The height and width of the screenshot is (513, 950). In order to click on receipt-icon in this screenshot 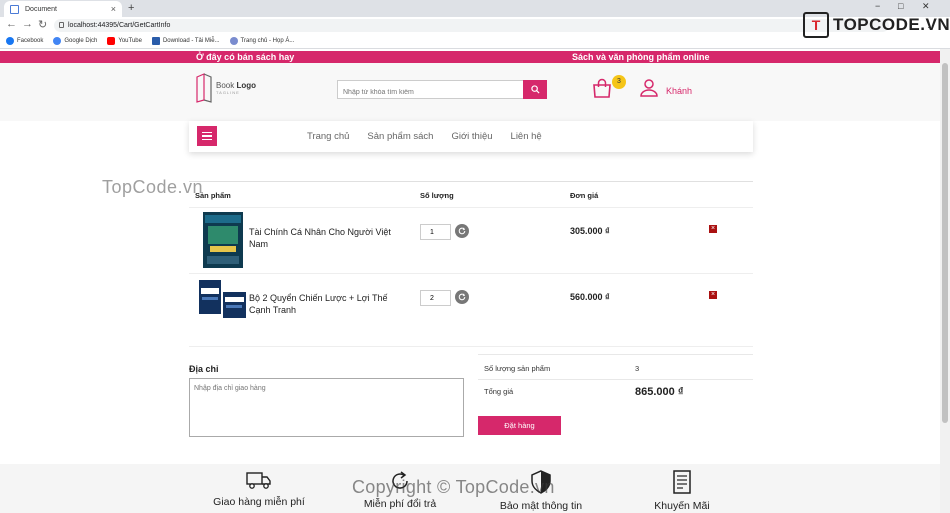, I will do `click(682, 482)`.